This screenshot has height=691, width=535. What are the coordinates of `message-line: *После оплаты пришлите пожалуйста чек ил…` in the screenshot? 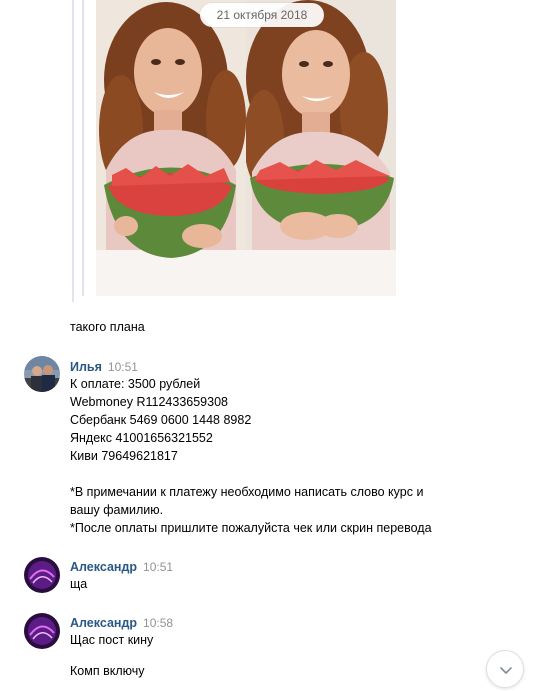 It's located at (251, 528).